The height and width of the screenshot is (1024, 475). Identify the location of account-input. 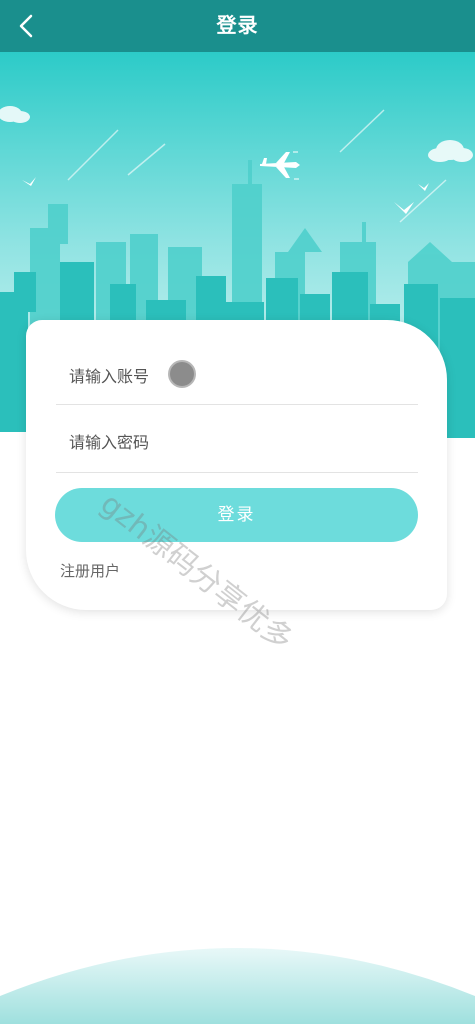
(237, 374).